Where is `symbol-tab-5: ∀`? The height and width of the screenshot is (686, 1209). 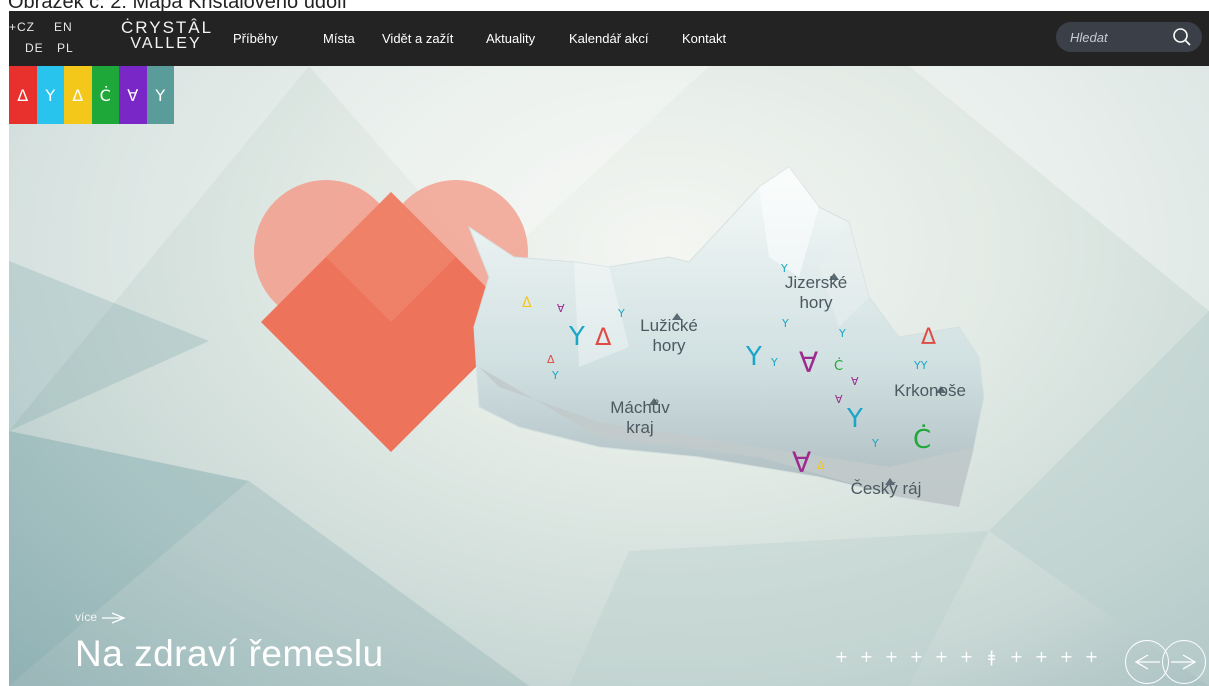
symbol-tab-5: ∀ is located at coordinates (133, 95).